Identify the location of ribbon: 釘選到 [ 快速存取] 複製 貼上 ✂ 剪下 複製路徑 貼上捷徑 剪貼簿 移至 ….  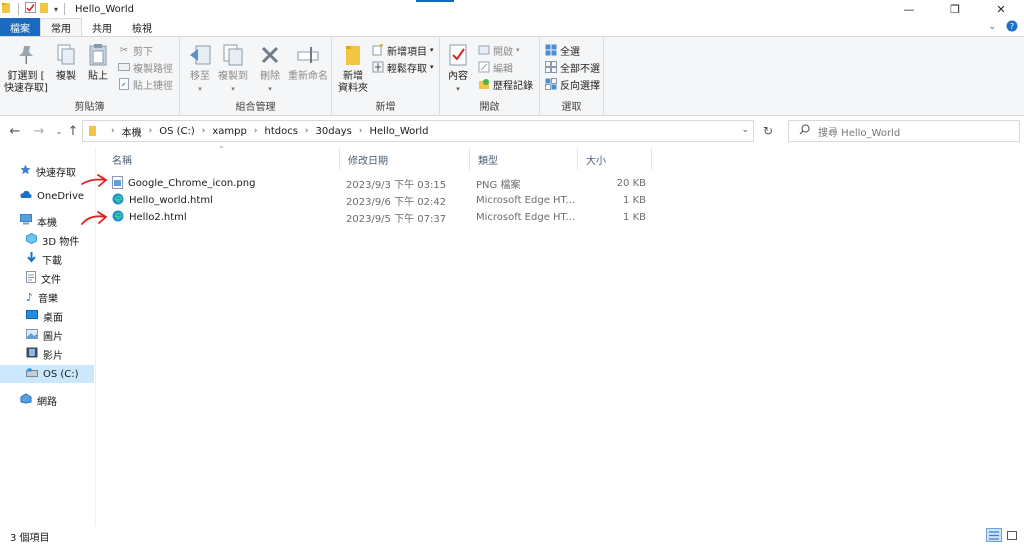
(512, 76).